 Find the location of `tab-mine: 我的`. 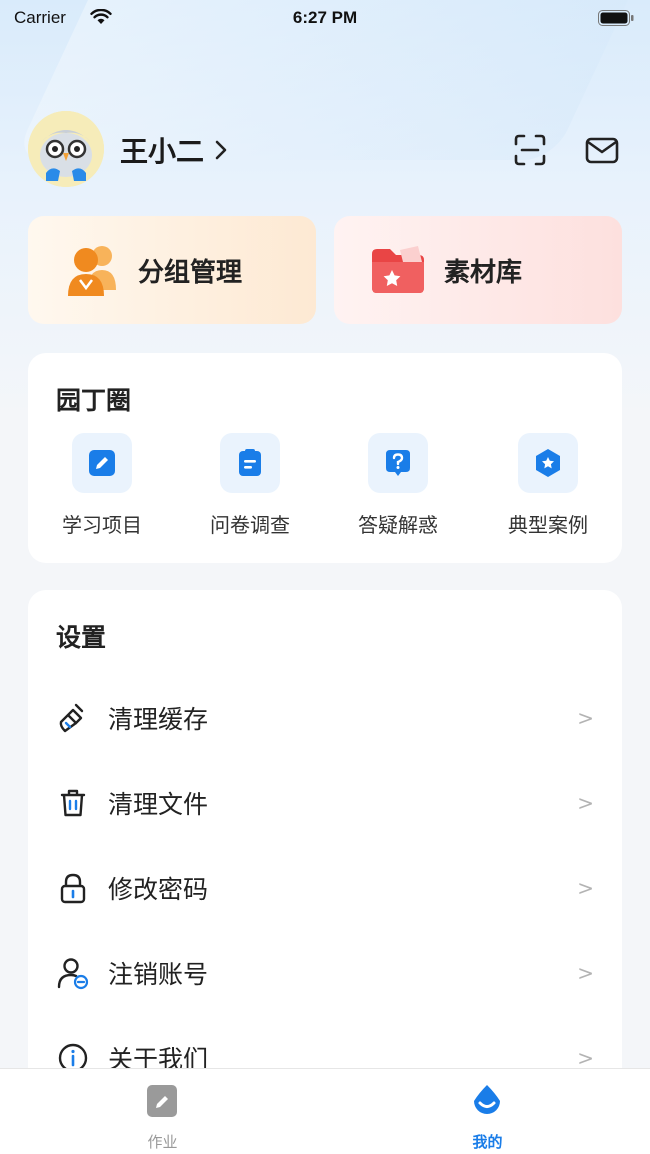

tab-mine: 我的 is located at coordinates (487, 1111).